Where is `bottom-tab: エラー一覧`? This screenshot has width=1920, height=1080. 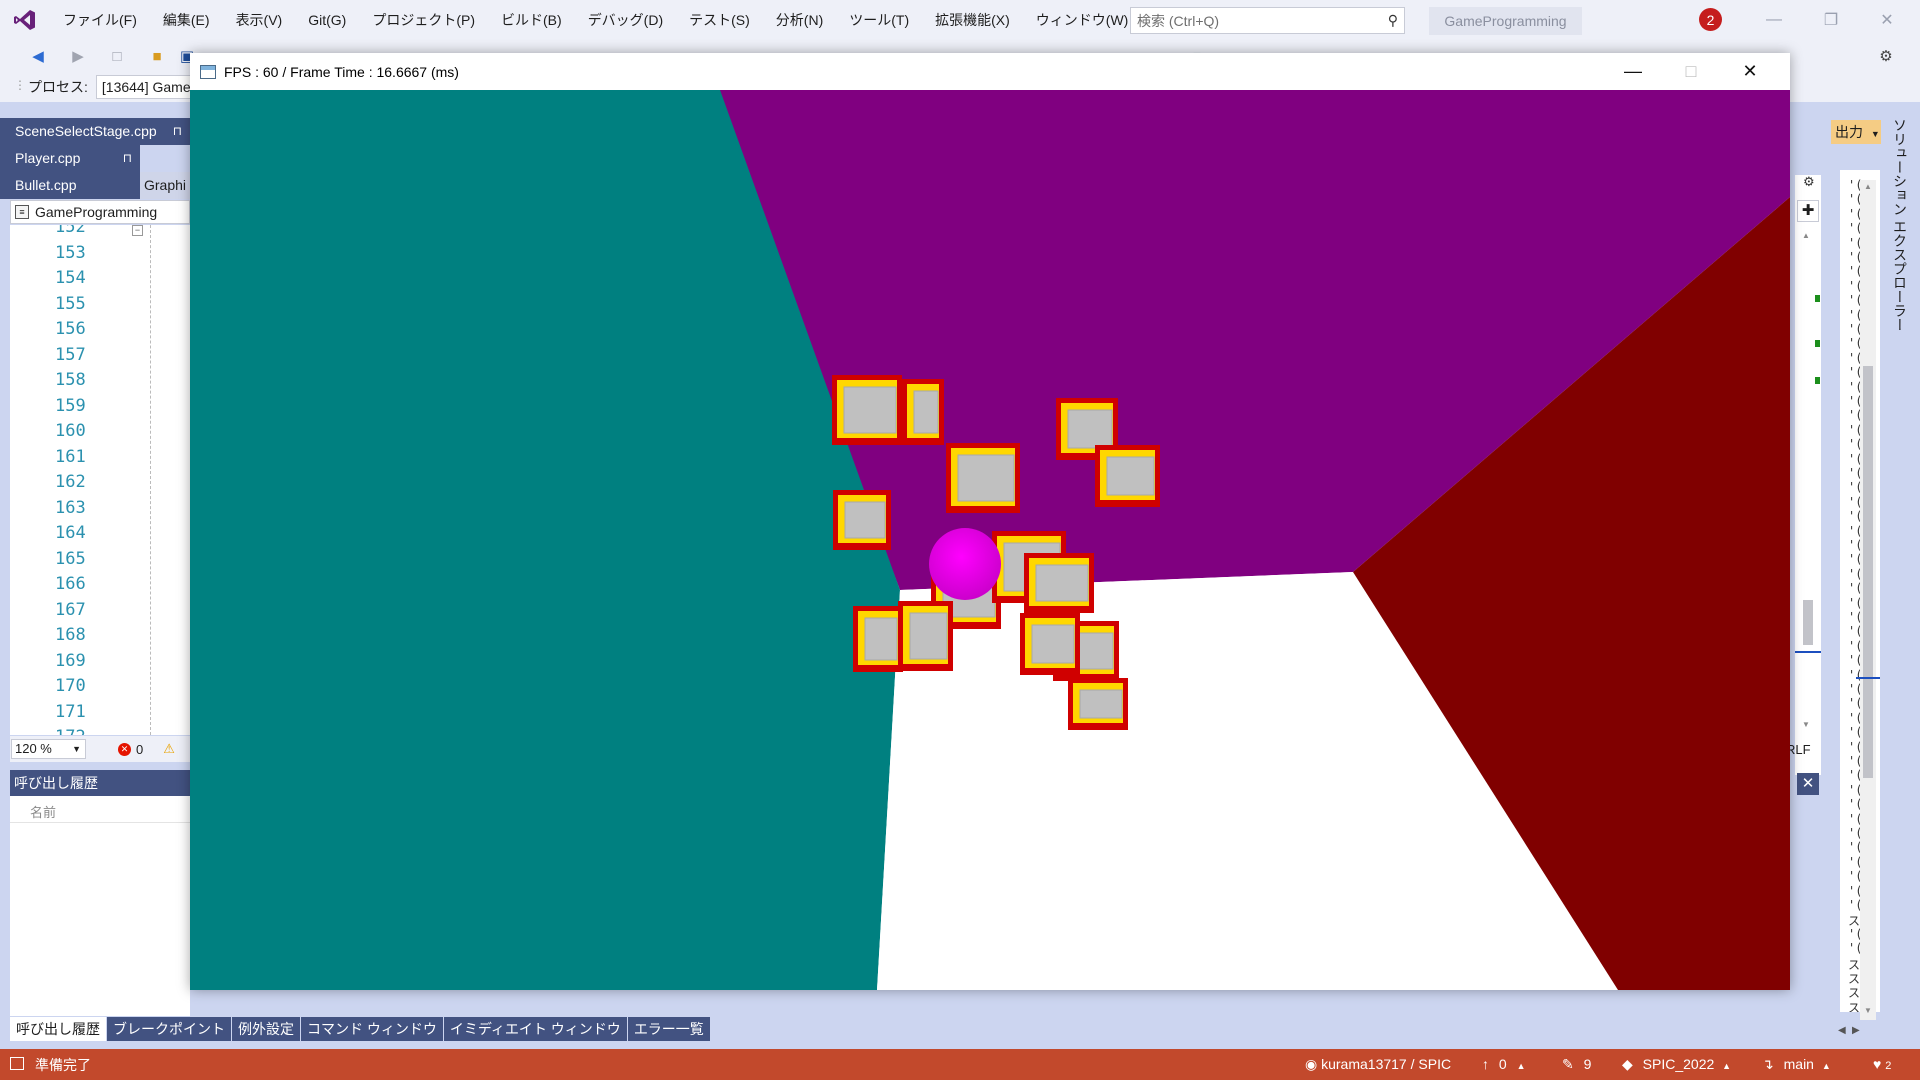
bottom-tab: エラー一覧 is located at coordinates (668, 1029).